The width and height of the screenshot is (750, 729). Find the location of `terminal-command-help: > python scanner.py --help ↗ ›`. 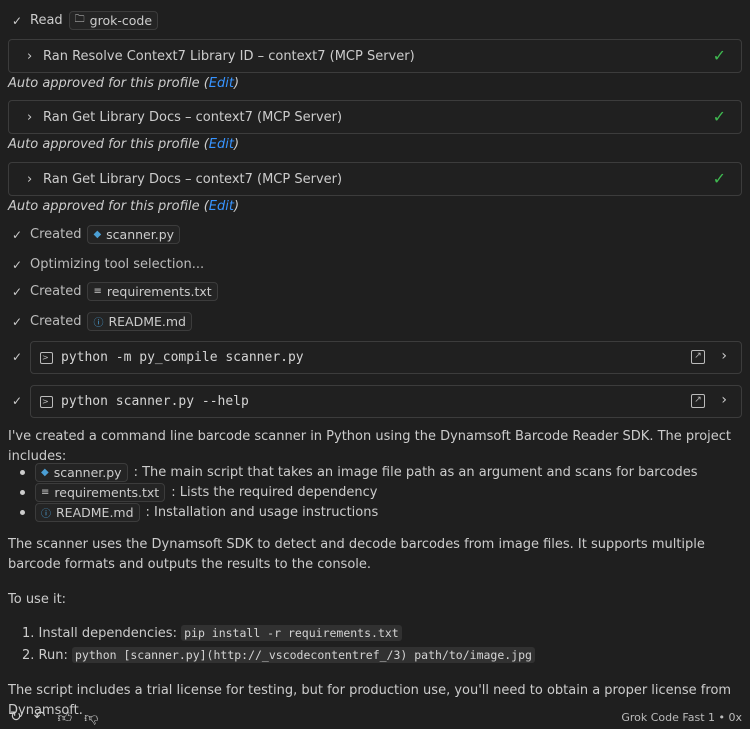

terminal-command-help: > python scanner.py --help ↗ › is located at coordinates (386, 401).